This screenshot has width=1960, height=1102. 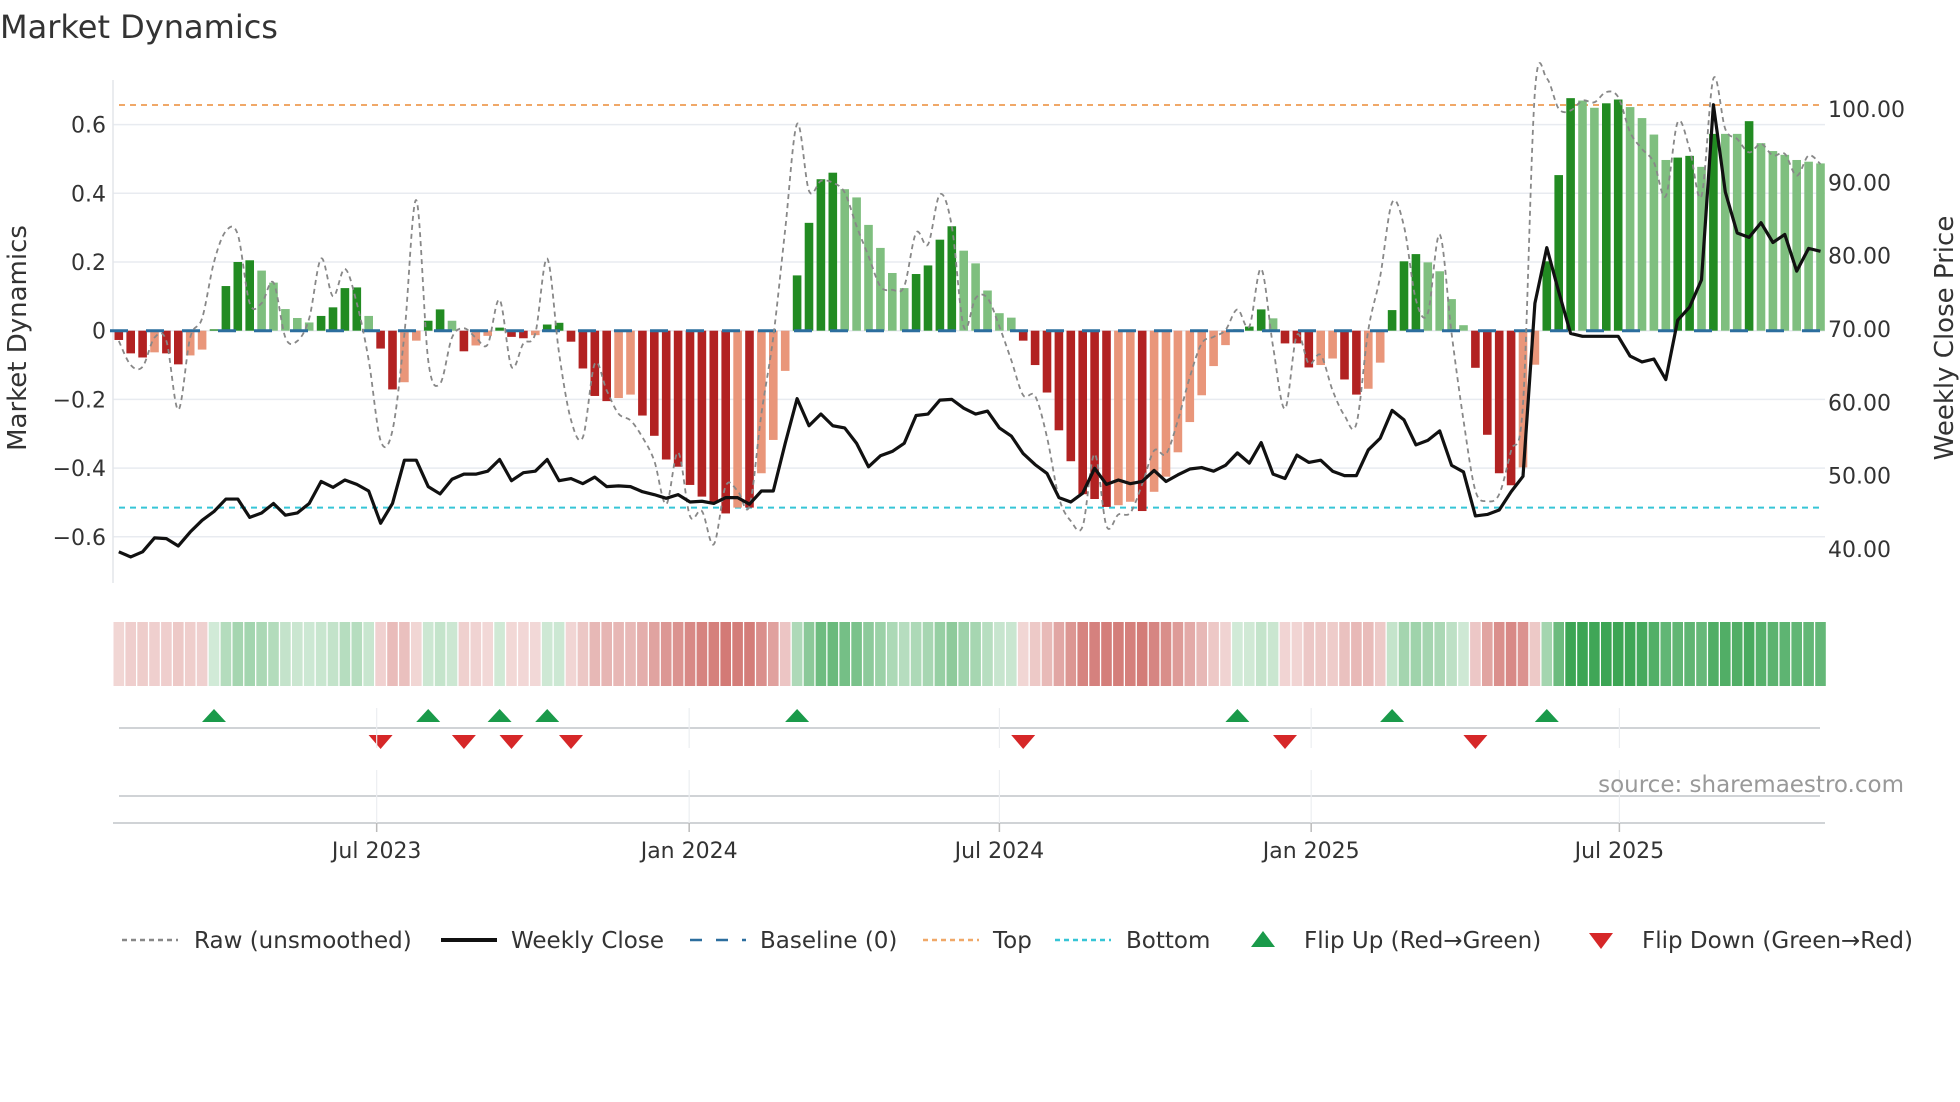 What do you see at coordinates (1859, 550) in the screenshot?
I see `right-tick-label: 40.00` at bounding box center [1859, 550].